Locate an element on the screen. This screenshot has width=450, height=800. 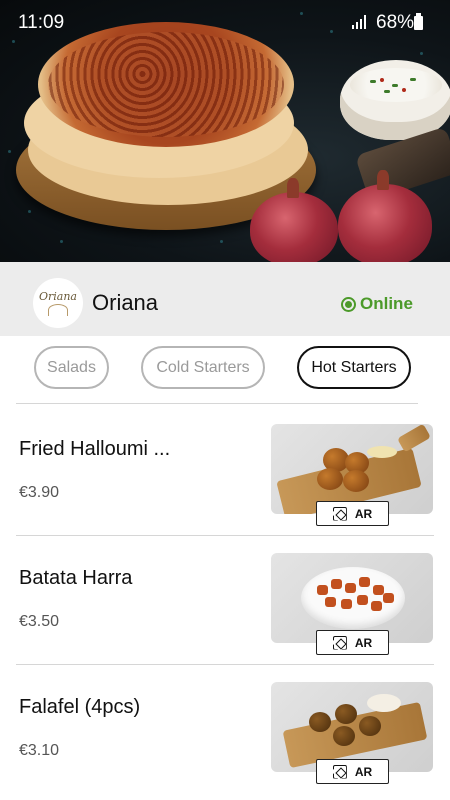
battery-icon is located at coordinates (418, 21).